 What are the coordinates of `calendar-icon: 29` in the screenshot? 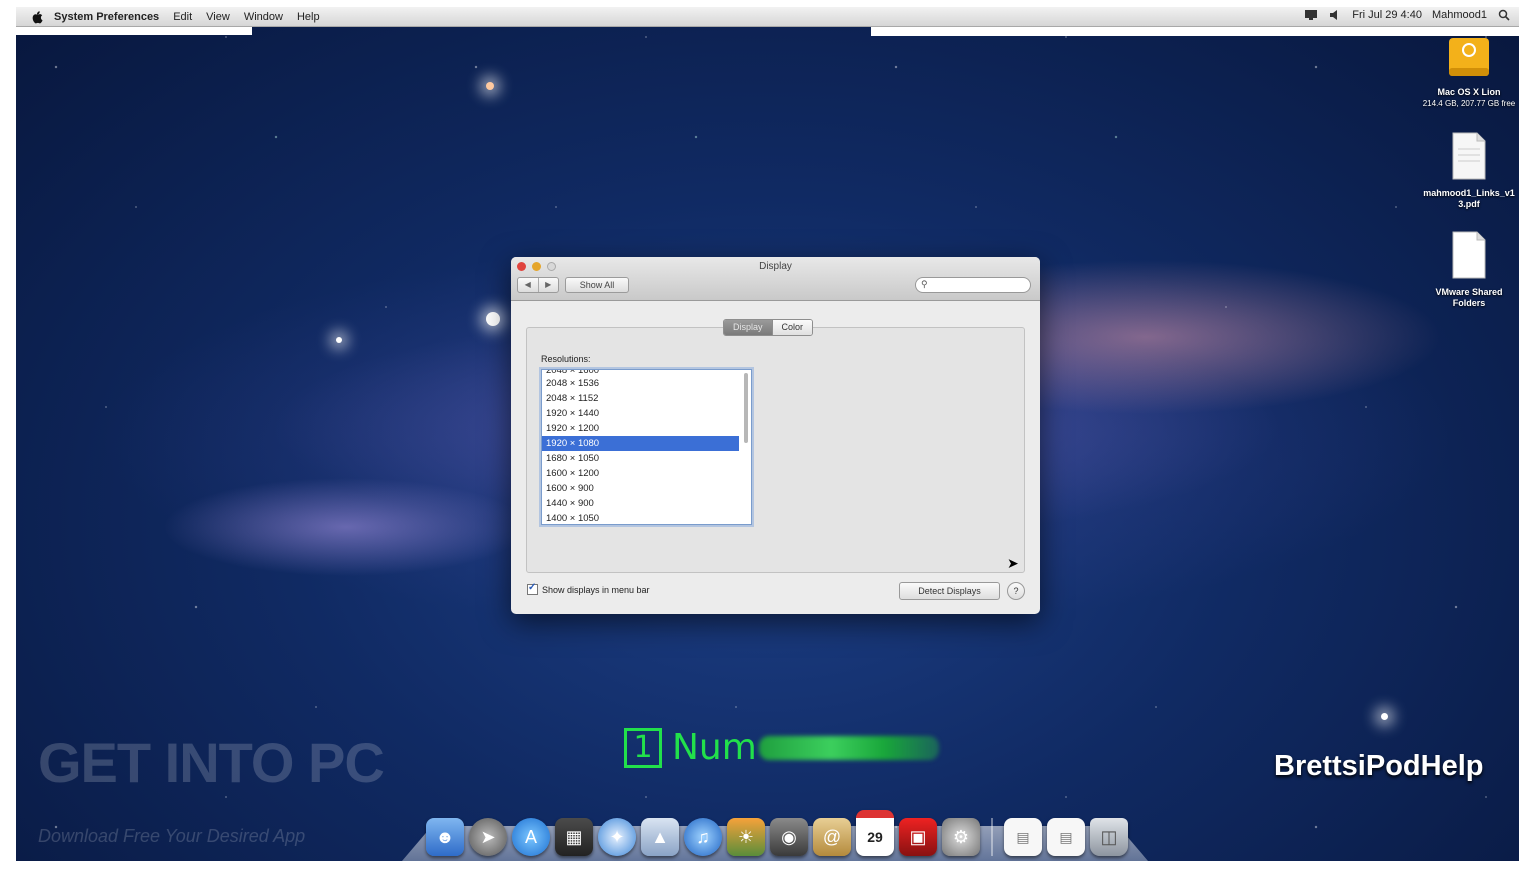 It's located at (875, 833).